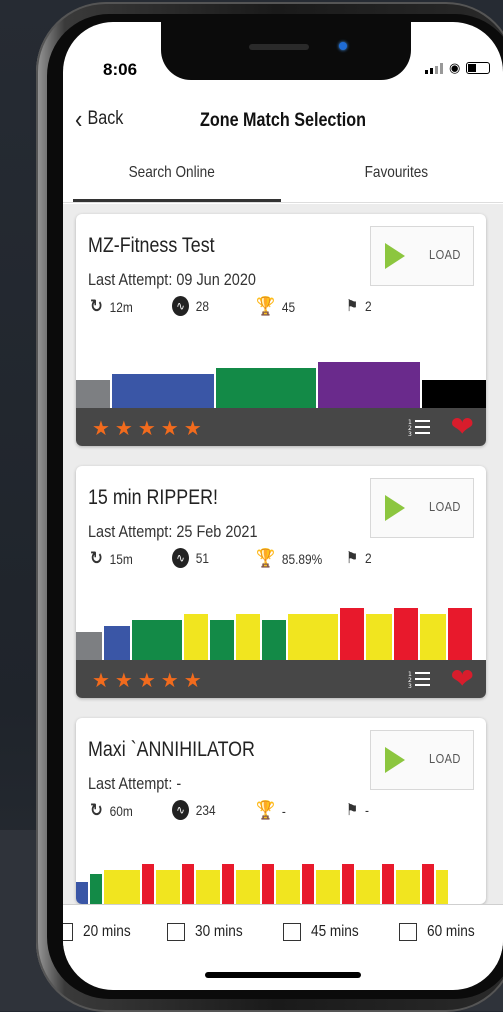  Describe the element at coordinates (335, 931) in the screenshot. I see `filter-label: 45 mins` at that location.